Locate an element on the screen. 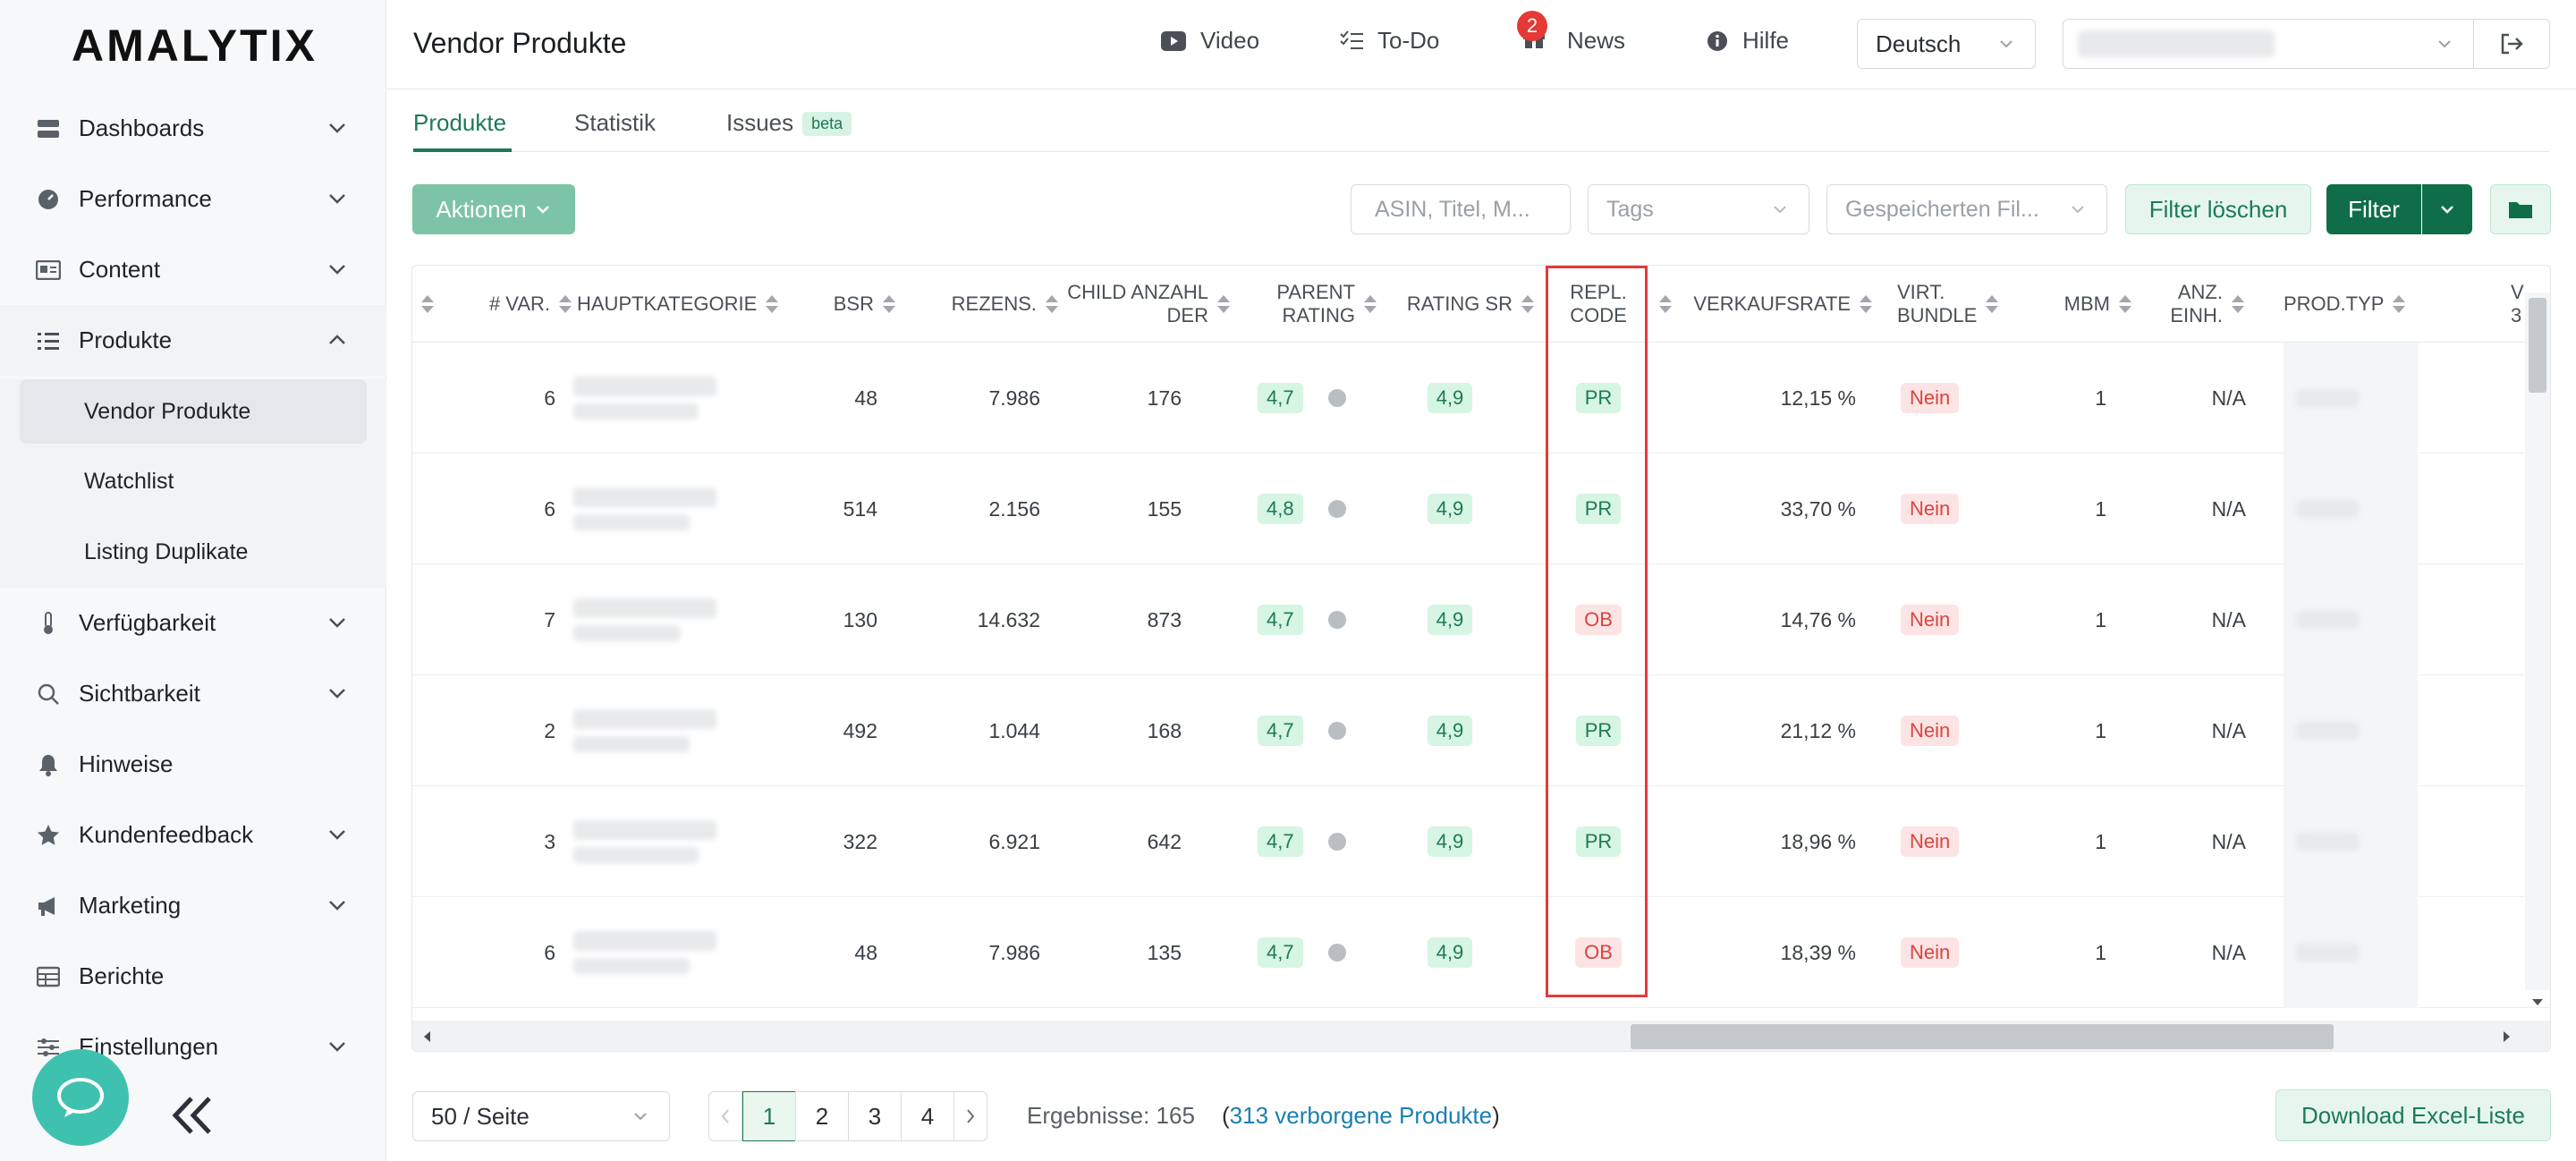 Image resolution: width=2576 pixels, height=1161 pixels. column-header-bsr: BSR is located at coordinates (842, 304).